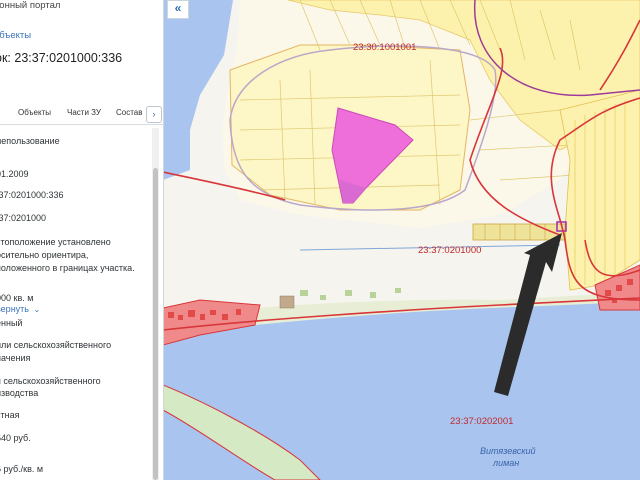 Image resolution: width=640 pixels, height=480 pixels. I want to click on address-line-2: осительно ориентира,, so click(44, 255).